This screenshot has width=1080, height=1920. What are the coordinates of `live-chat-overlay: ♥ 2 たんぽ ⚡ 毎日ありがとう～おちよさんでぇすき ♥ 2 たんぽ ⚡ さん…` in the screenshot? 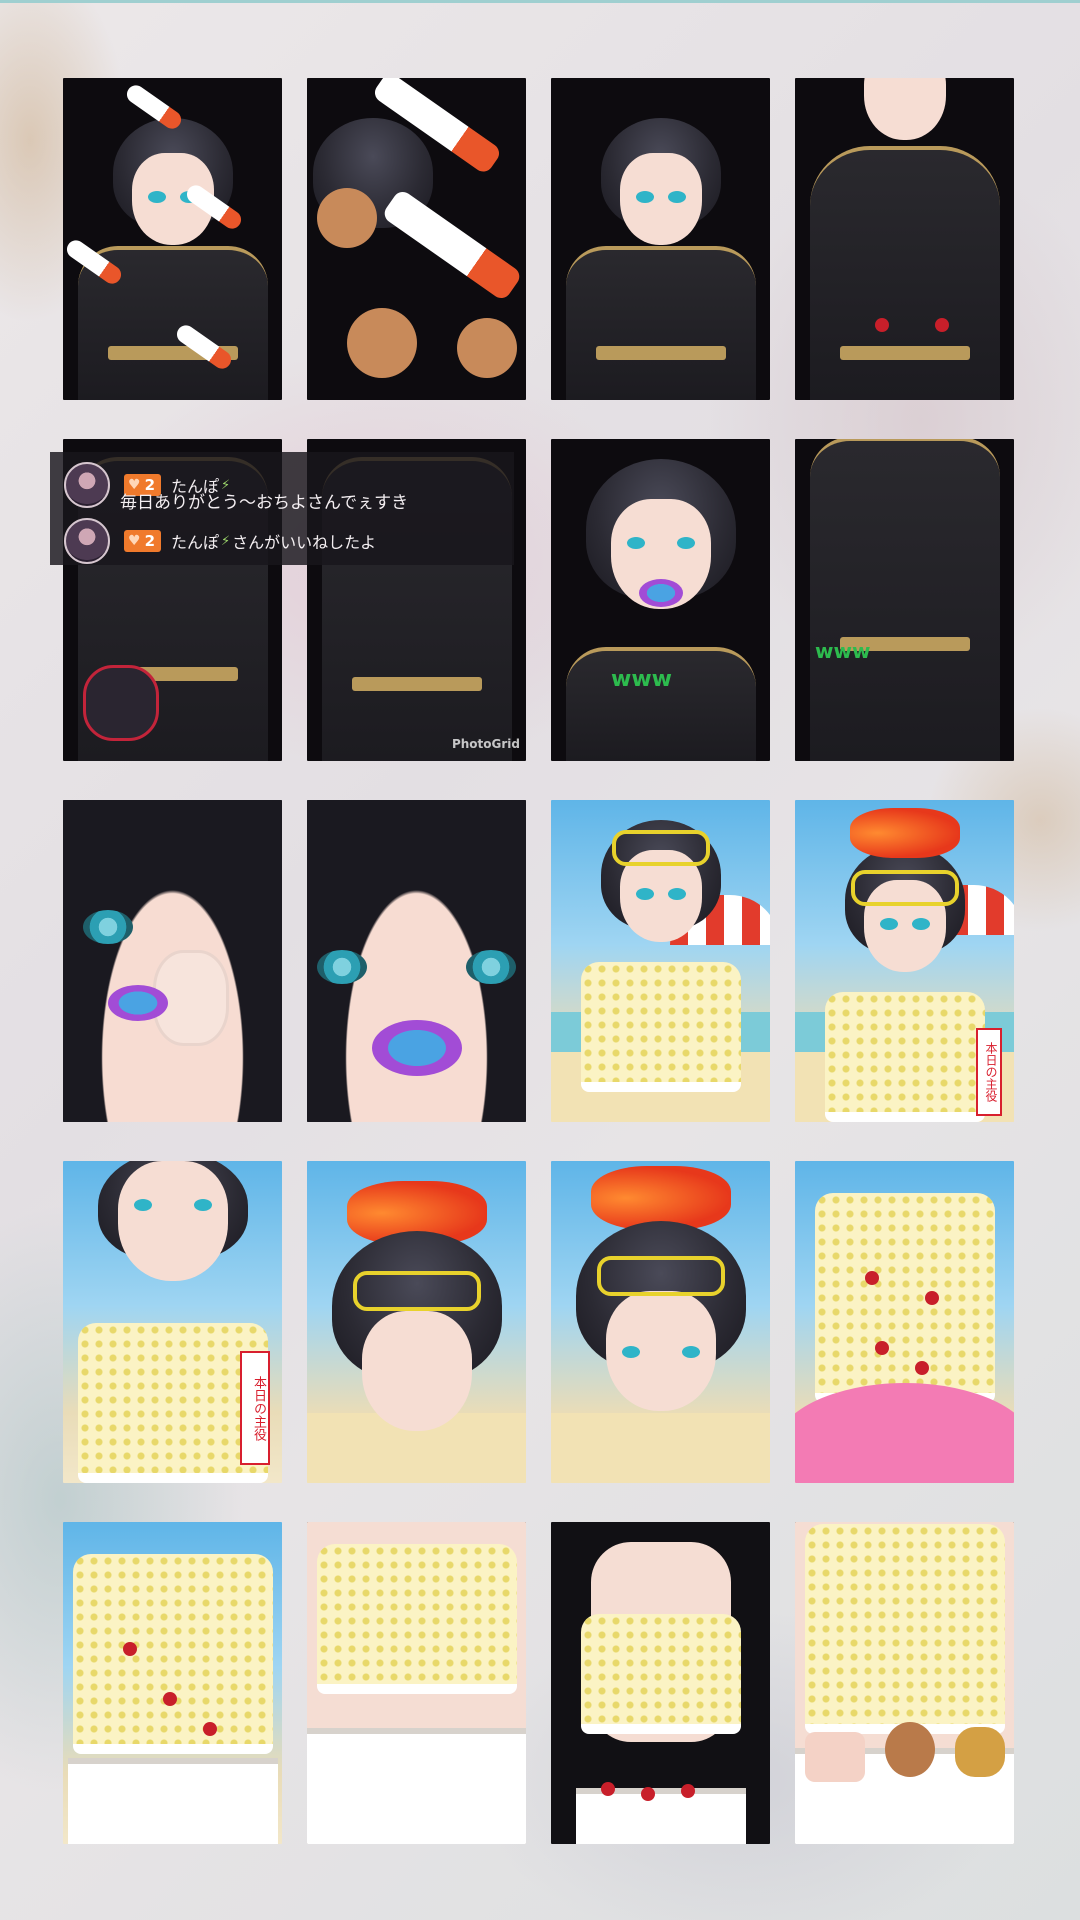 It's located at (282, 508).